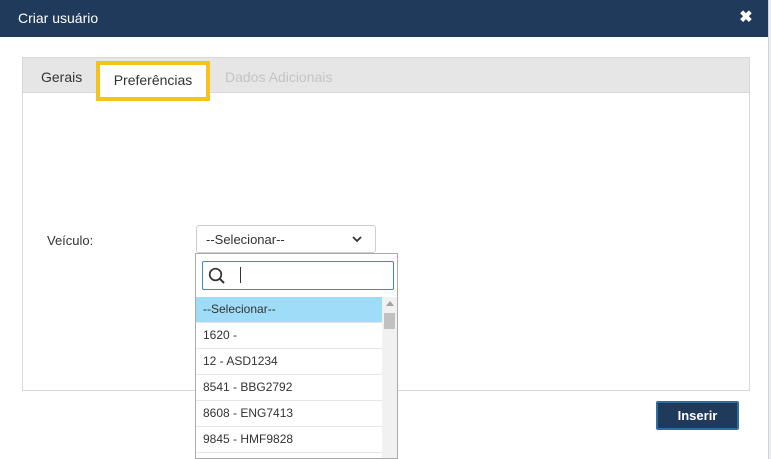 This screenshot has height=459, width=771. What do you see at coordinates (289, 440) in the screenshot?
I see `dropdown-option: 9845 - HMF9828` at bounding box center [289, 440].